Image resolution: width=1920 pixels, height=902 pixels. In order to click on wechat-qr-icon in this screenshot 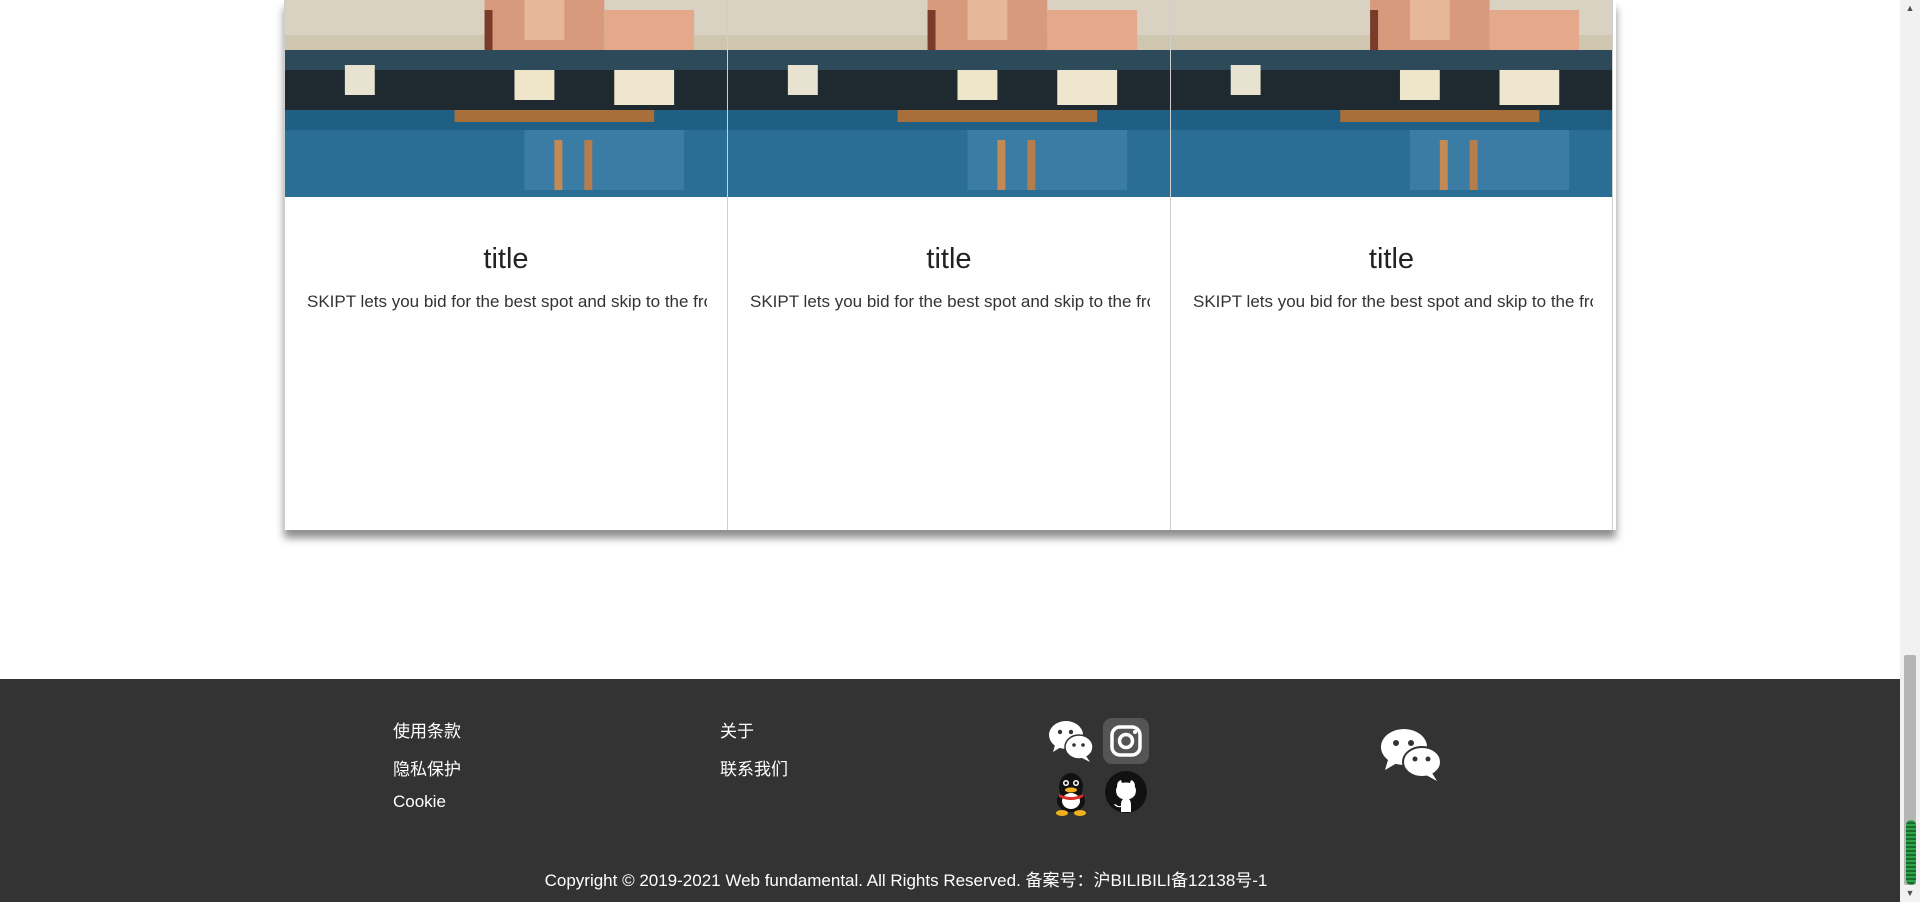, I will do `click(1411, 754)`.